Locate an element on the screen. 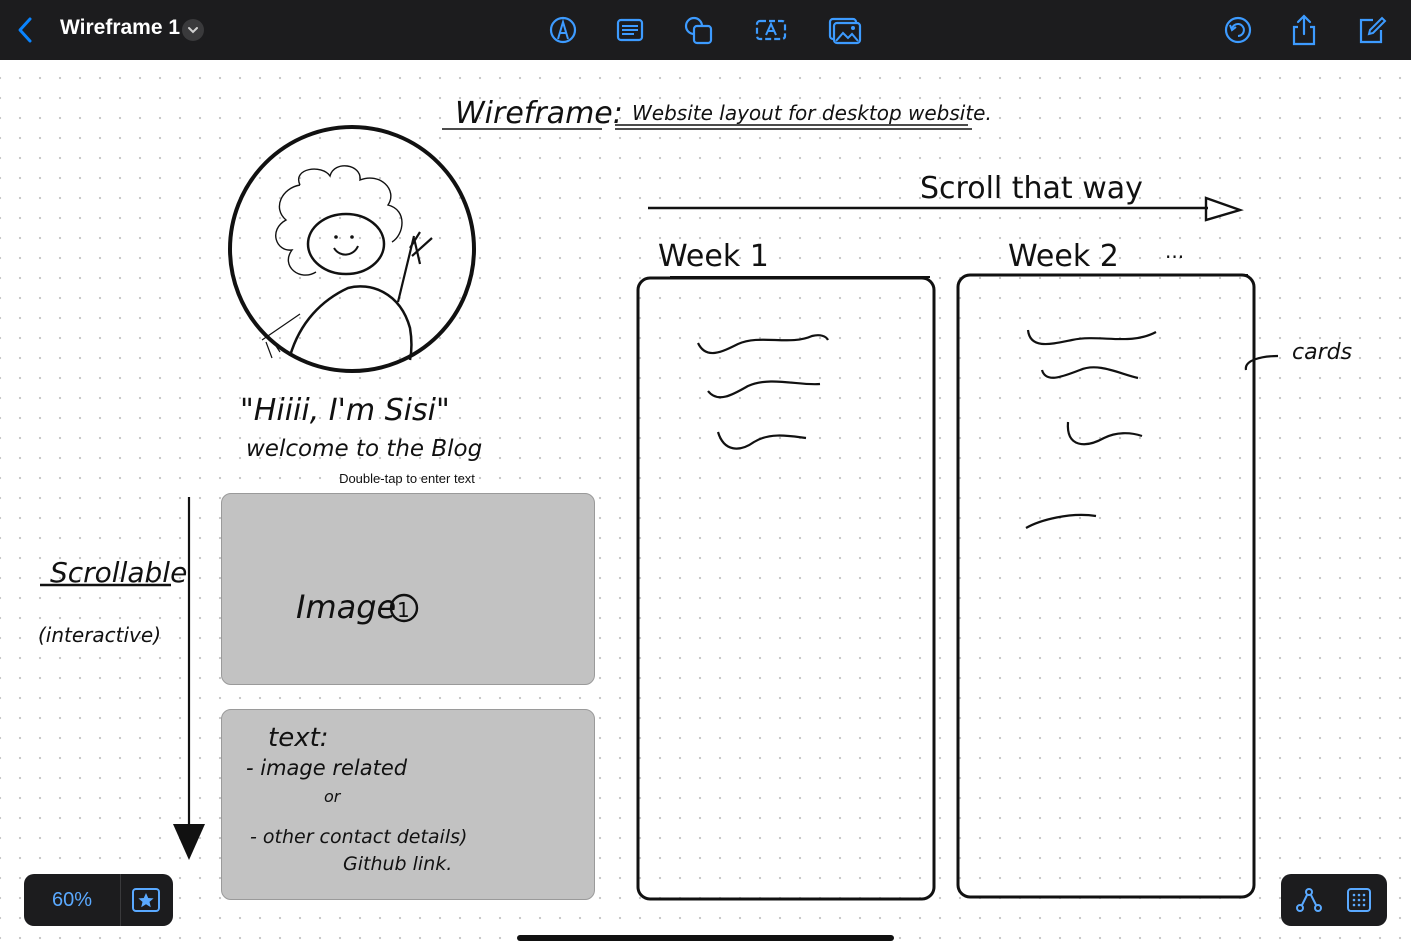  text-card-line4: Github link. is located at coordinates (397, 864).